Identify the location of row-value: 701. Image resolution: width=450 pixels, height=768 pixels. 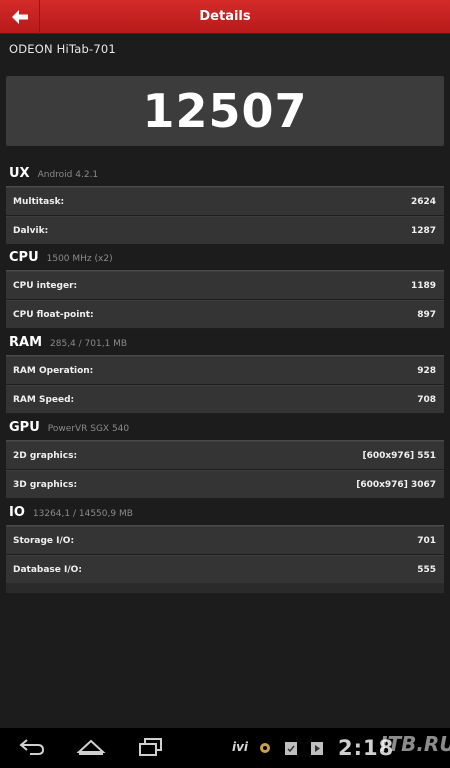
(426, 540).